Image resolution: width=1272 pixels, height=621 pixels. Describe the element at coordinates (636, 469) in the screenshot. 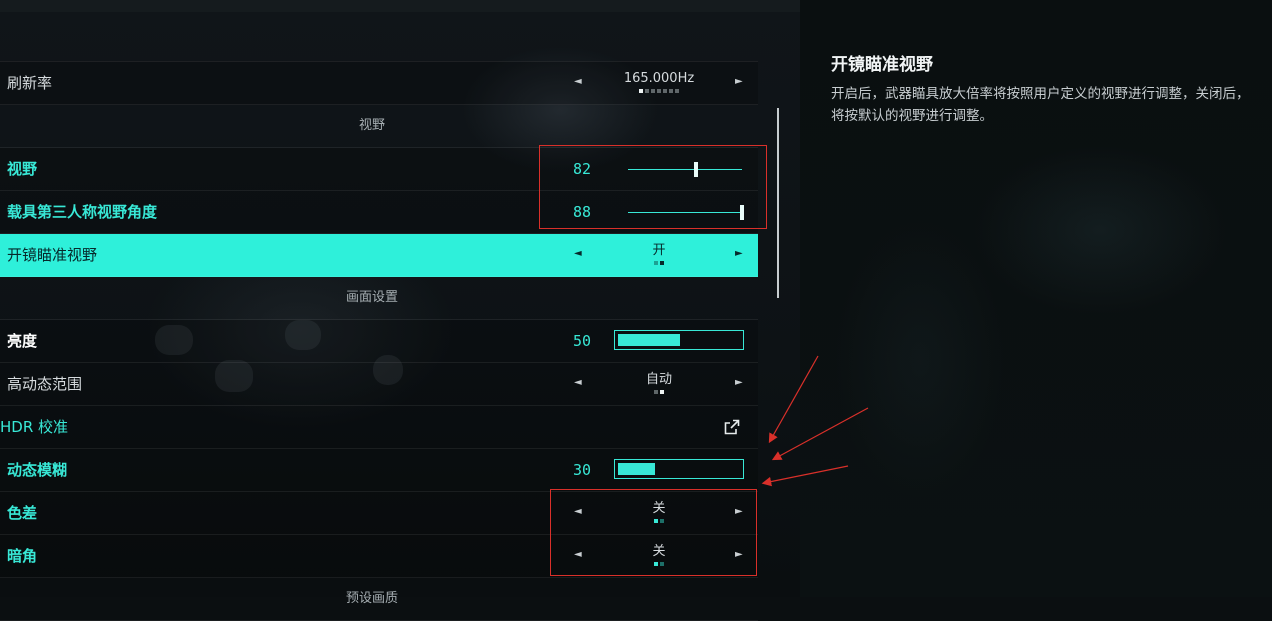

I see `motion-blur-bar-fill` at that location.